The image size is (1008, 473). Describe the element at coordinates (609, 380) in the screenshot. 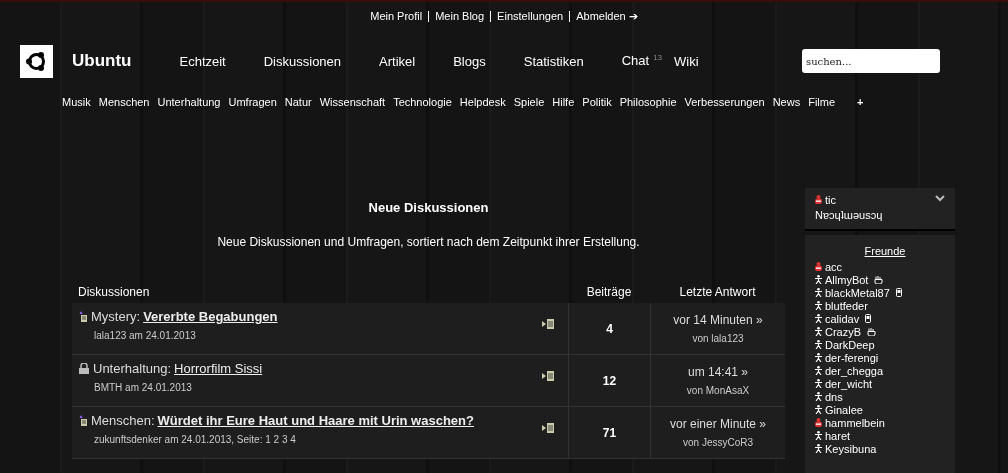

I see `post-count: 12` at that location.